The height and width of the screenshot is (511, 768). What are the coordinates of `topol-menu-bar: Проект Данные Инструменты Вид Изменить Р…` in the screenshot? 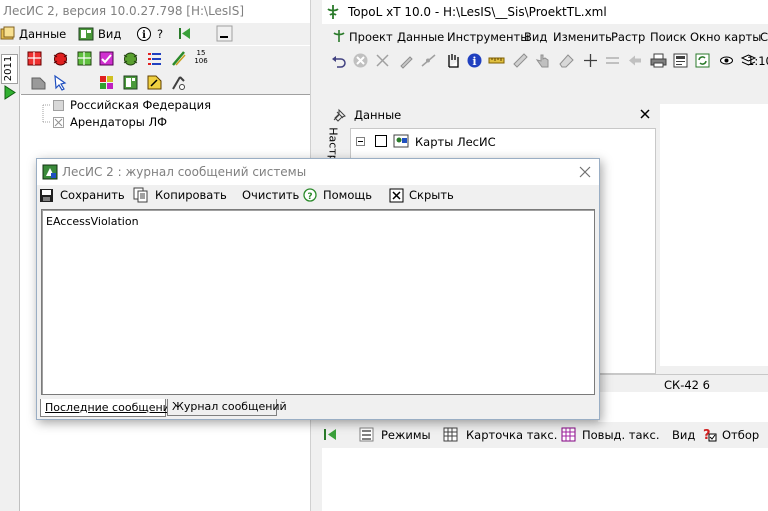 It's located at (545, 36).